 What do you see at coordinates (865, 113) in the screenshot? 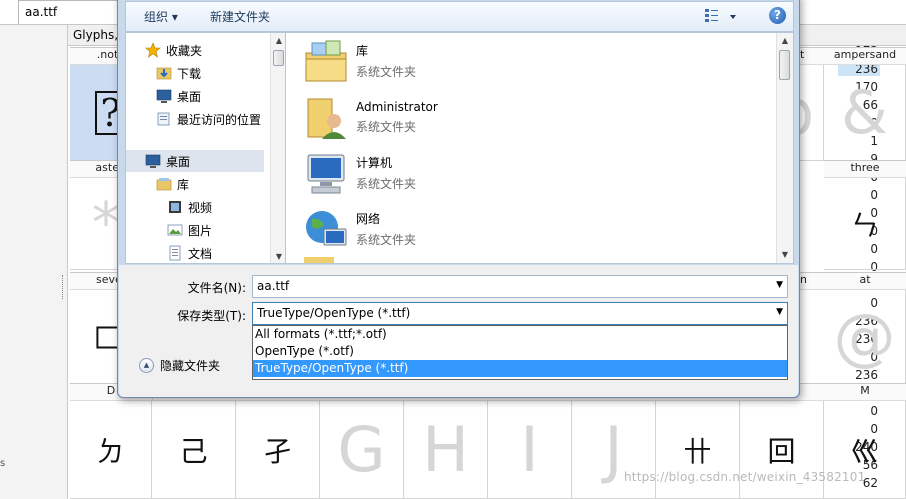
I see `glyph-cell-ampersand: &` at bounding box center [865, 113].